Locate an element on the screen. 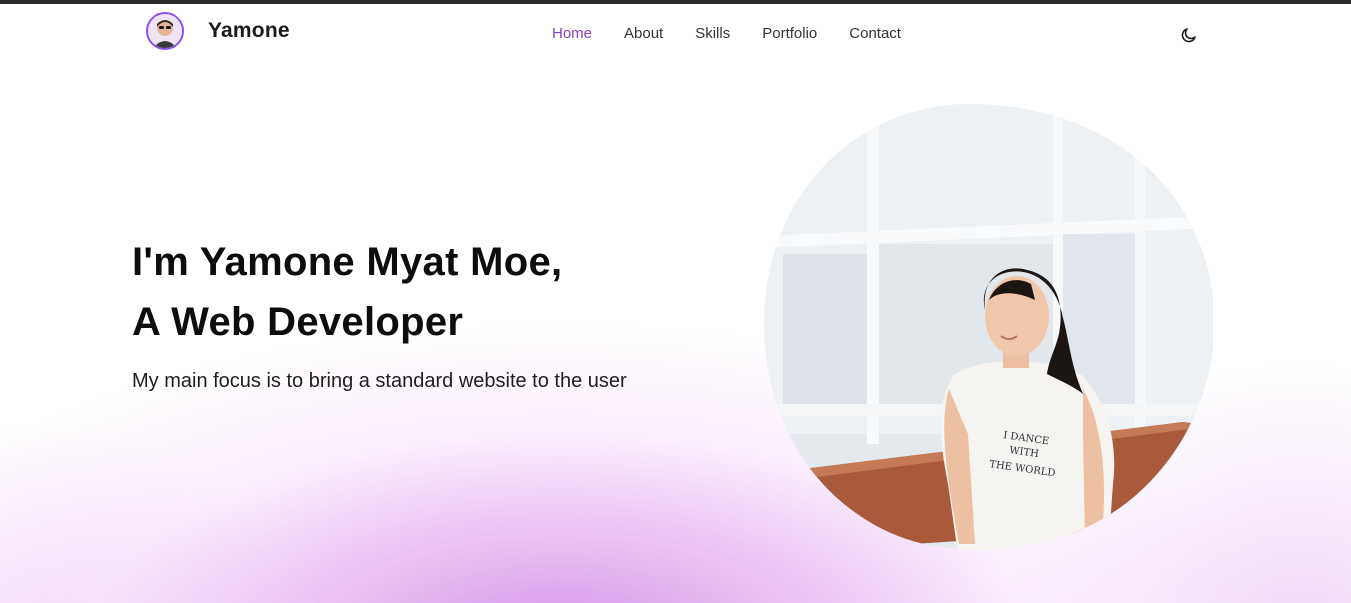 The width and height of the screenshot is (1351, 603). nav-item-skills: Skills is located at coordinates (712, 34).